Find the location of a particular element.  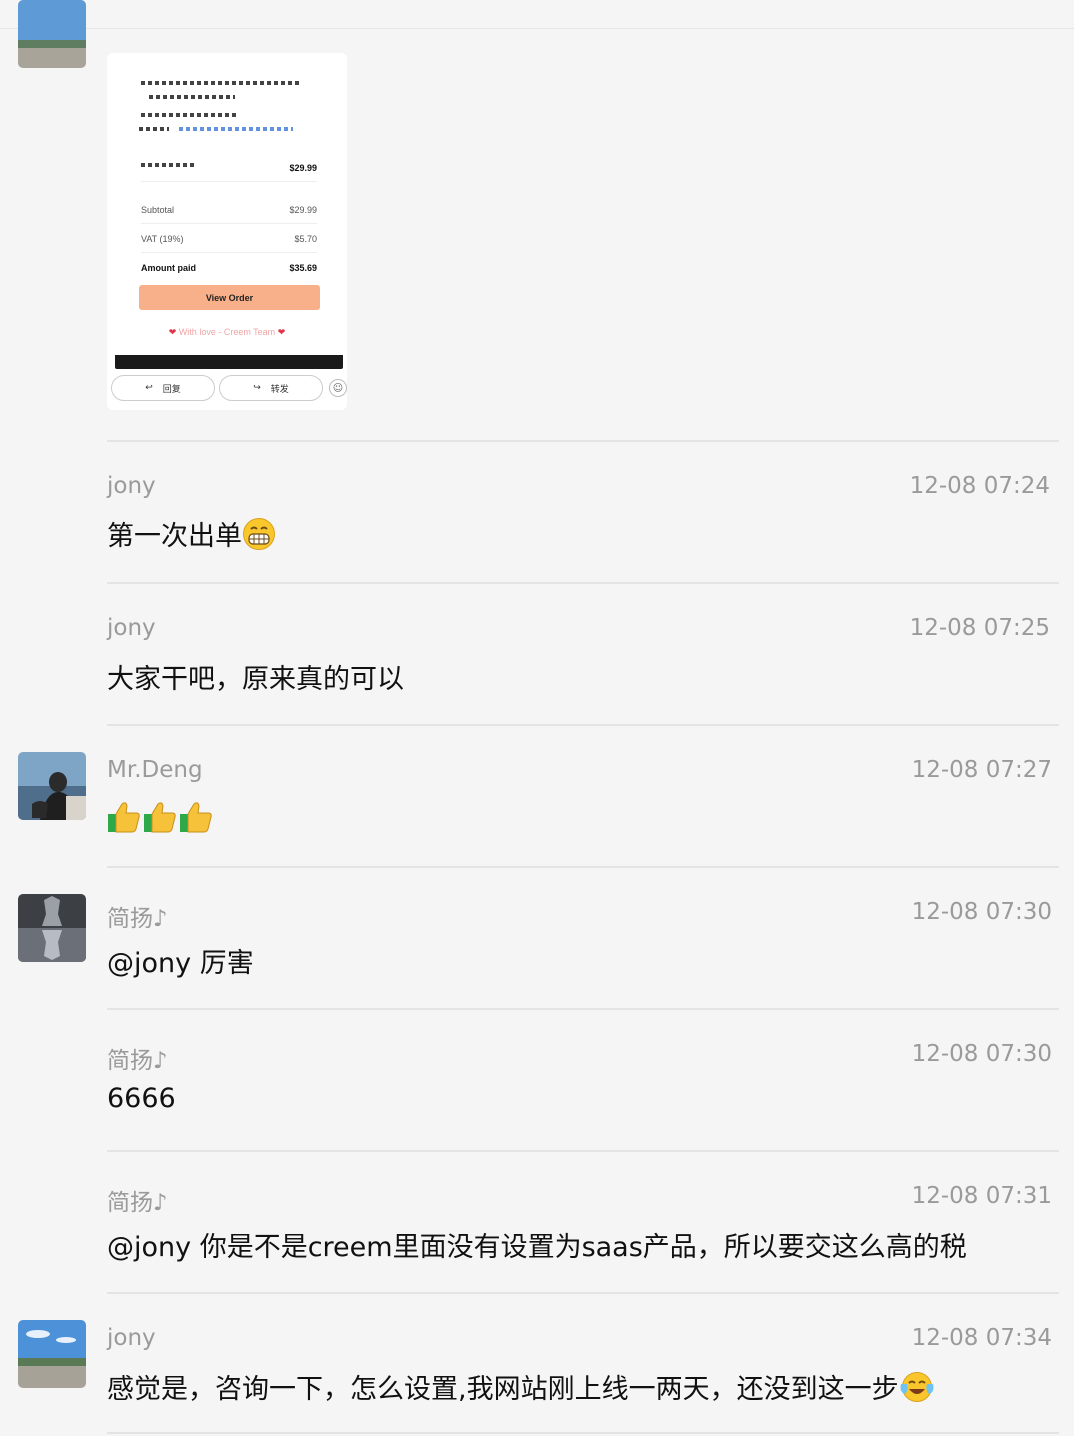

love-footer: ❤ With love - Creem Team ❤ is located at coordinates (227, 332).